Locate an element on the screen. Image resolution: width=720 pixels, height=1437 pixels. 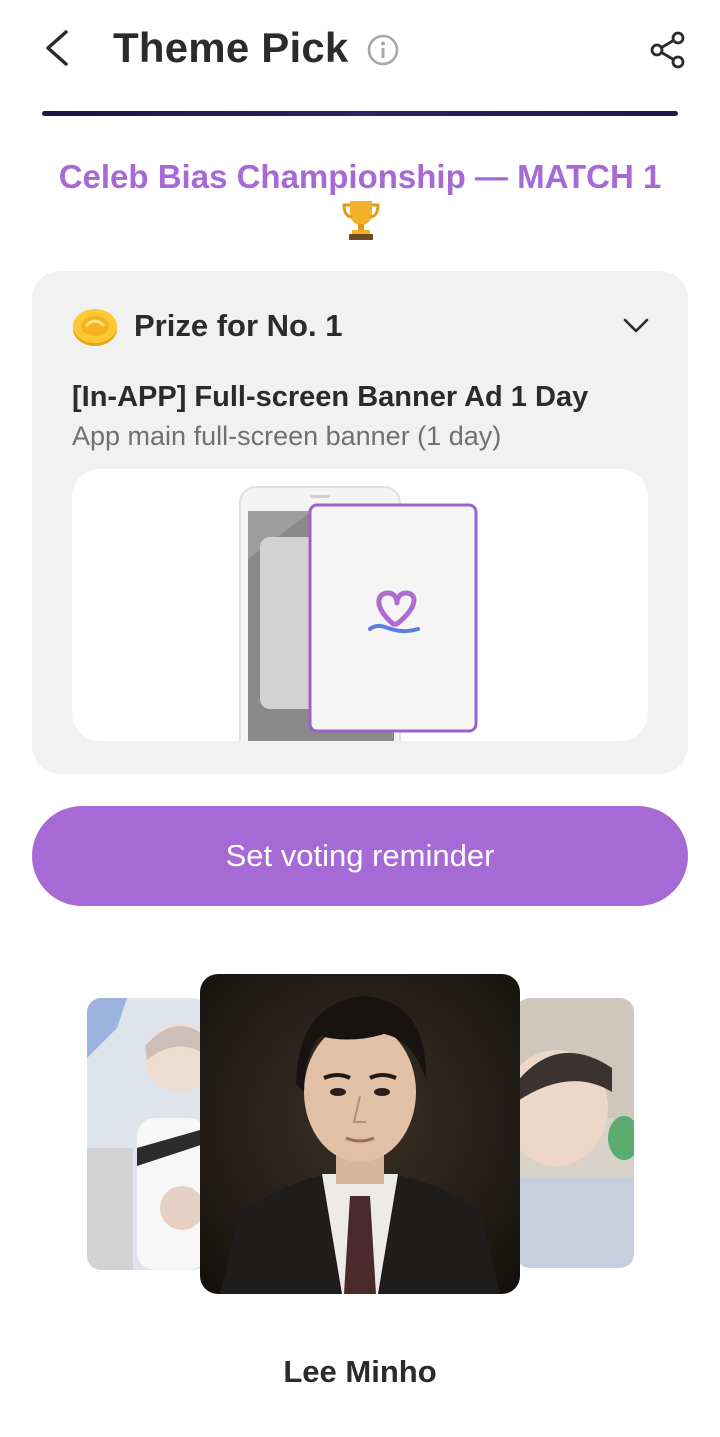
set-voting-reminder-button: Set voting reminder is located at coordinates (360, 856).